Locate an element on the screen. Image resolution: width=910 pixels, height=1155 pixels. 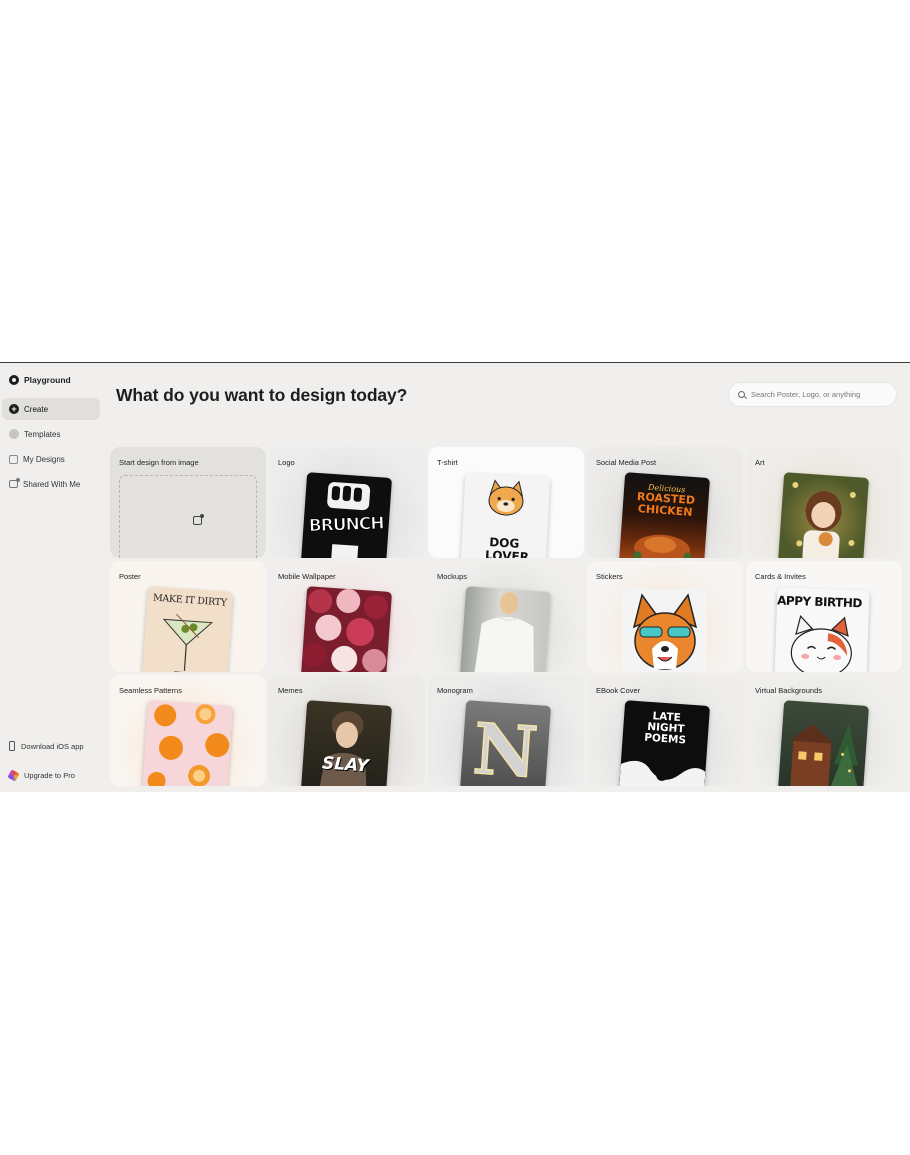
templates-icon is located at coordinates (14, 434).